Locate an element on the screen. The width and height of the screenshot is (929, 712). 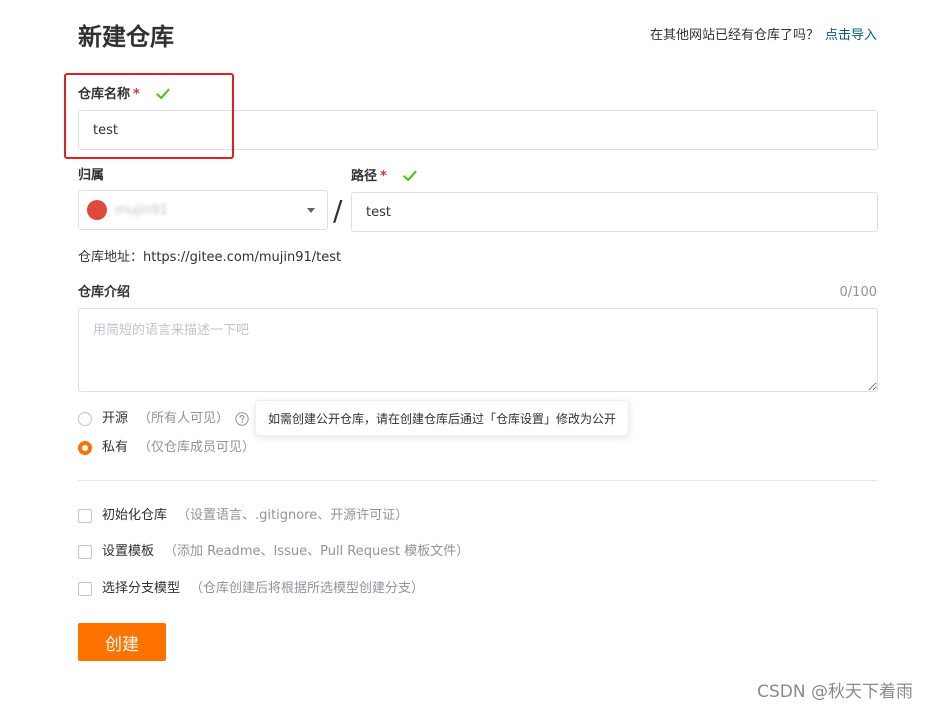
option-template: 设置模板 （添加 Readme、Issue、Pull Request 模板文件） is located at coordinates (273, 552).